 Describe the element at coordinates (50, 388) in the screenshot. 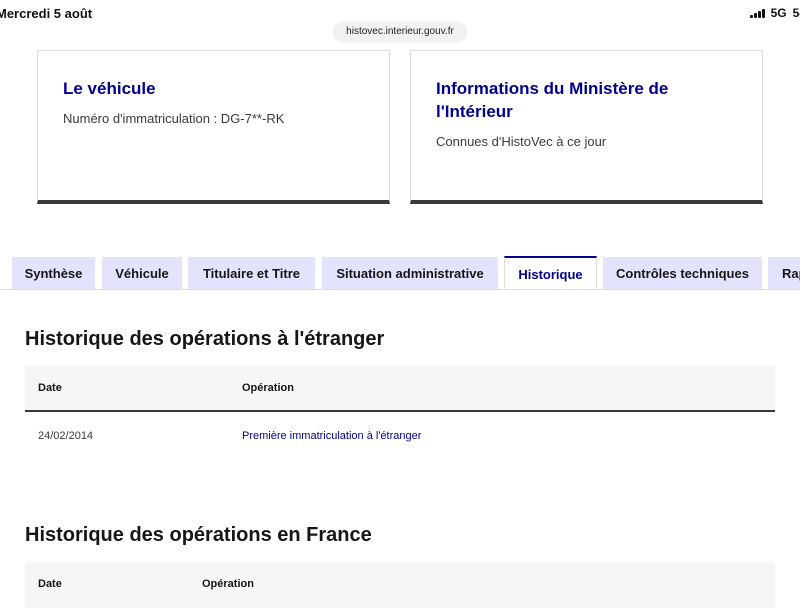

I see `foreign-col-date: Date` at that location.